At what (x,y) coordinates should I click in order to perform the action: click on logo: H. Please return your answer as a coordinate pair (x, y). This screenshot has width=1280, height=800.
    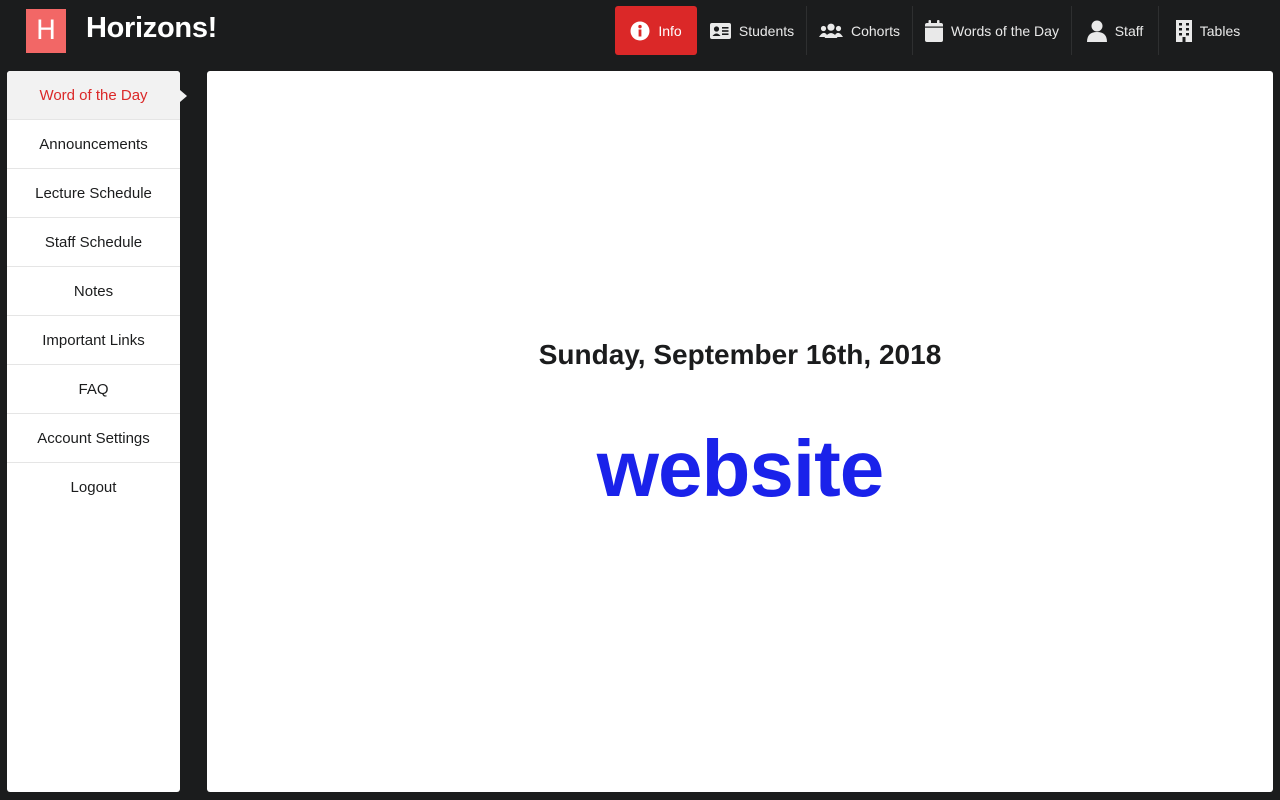
    Looking at the image, I should click on (46, 31).